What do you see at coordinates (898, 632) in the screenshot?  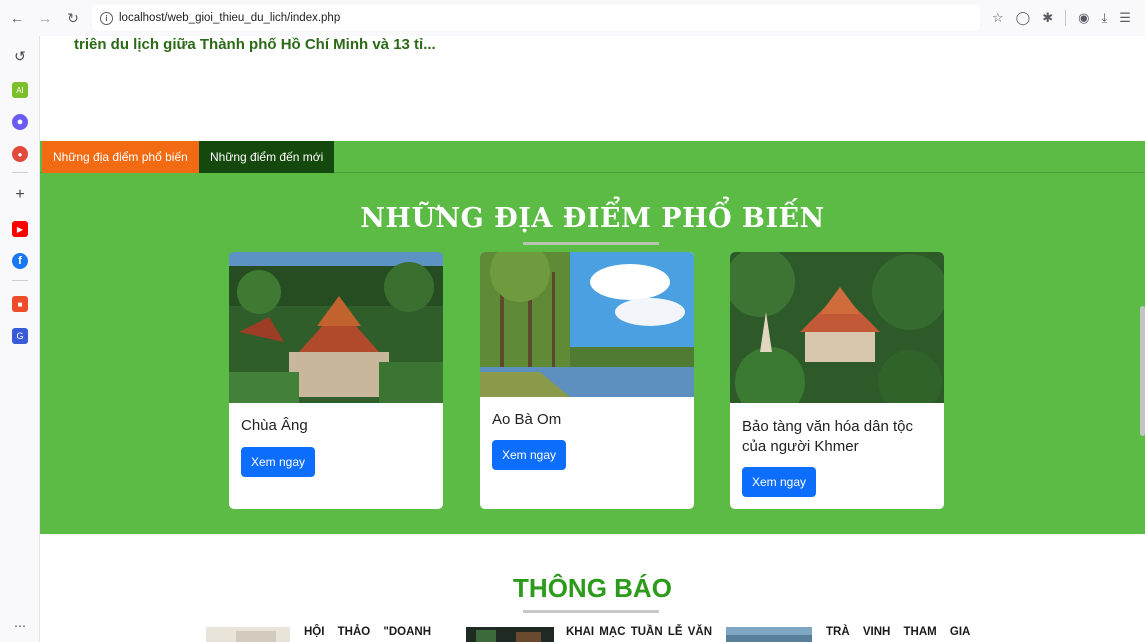 I see `news-title: TRÀ VINH THAM GIA` at bounding box center [898, 632].